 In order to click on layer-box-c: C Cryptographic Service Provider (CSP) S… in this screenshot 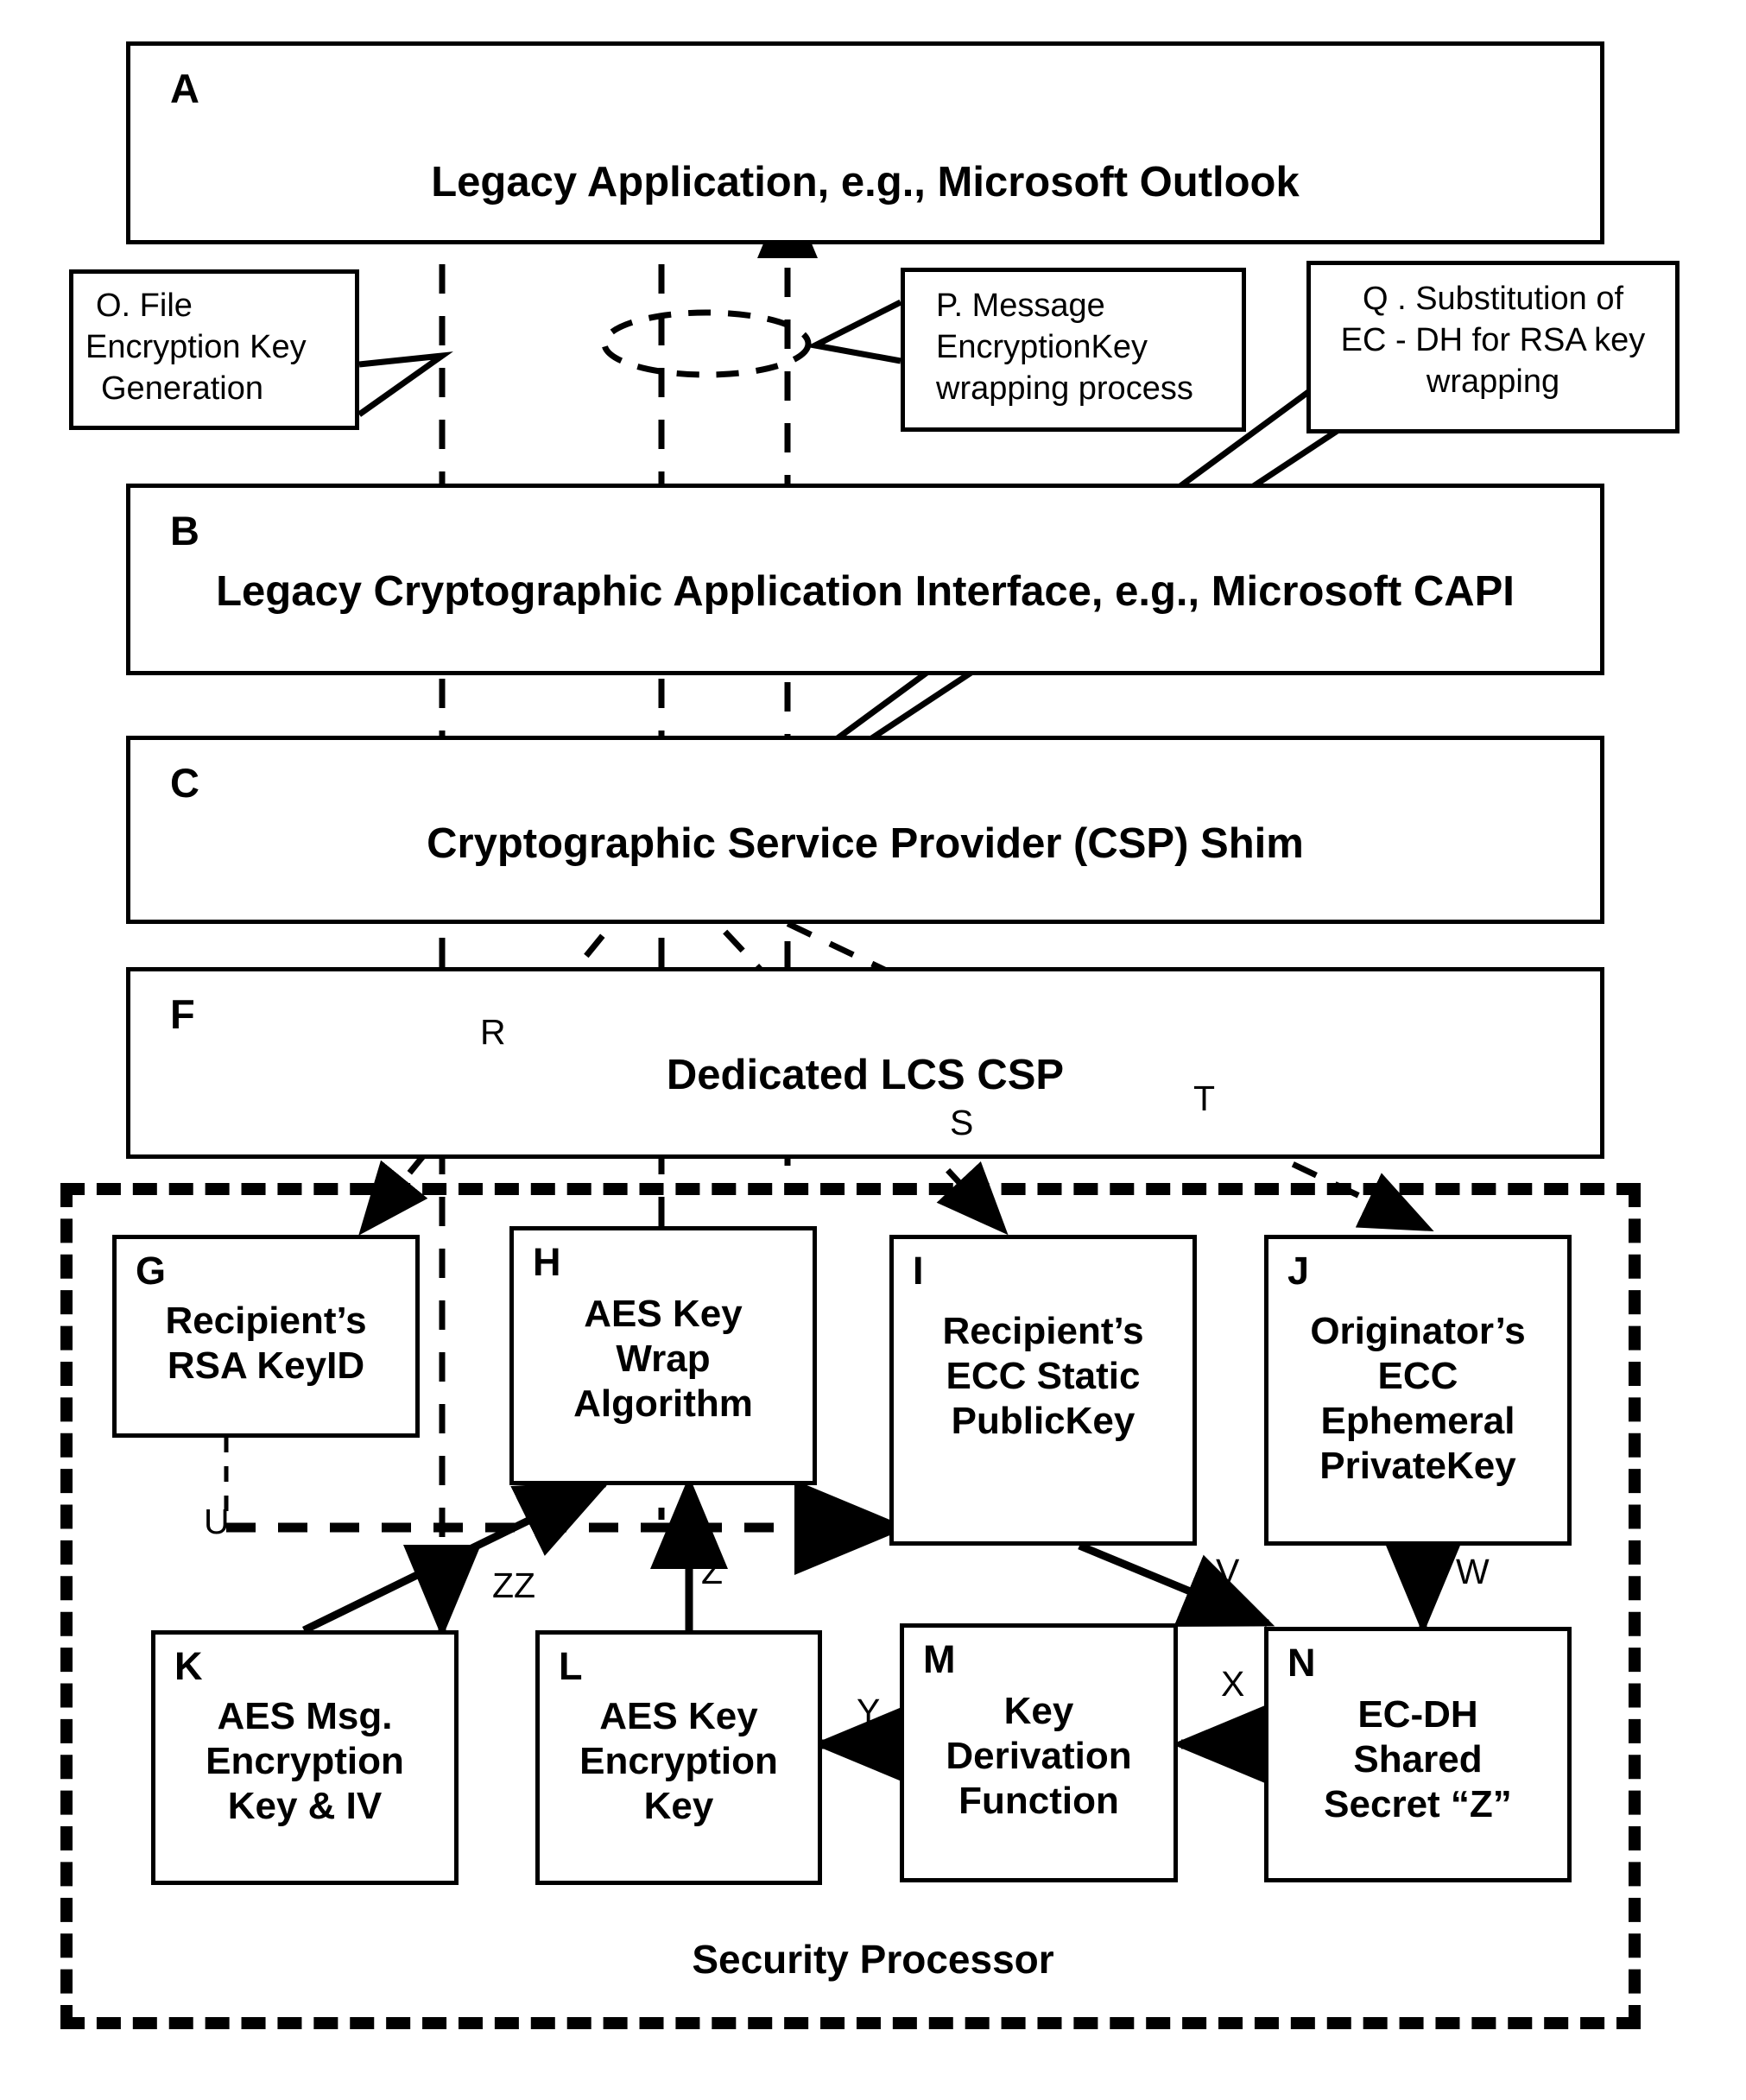, I will do `click(865, 830)`.